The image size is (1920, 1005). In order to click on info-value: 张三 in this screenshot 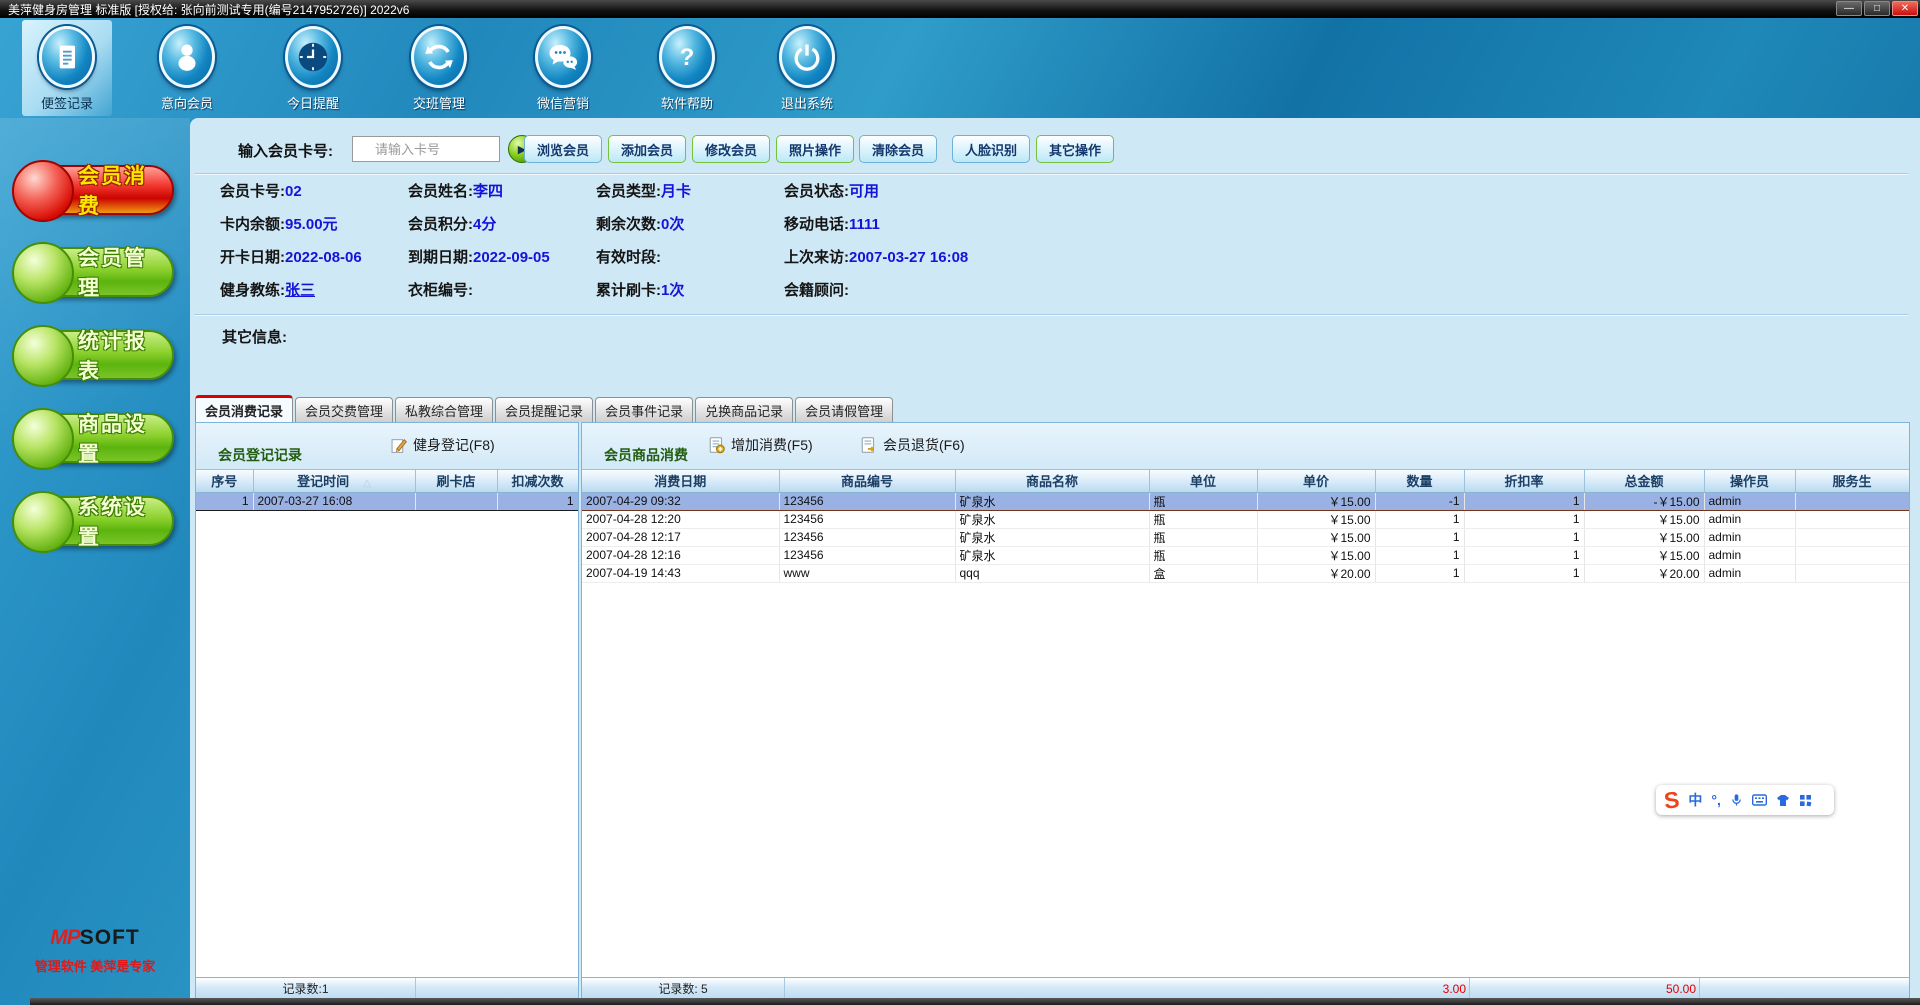, I will do `click(300, 290)`.